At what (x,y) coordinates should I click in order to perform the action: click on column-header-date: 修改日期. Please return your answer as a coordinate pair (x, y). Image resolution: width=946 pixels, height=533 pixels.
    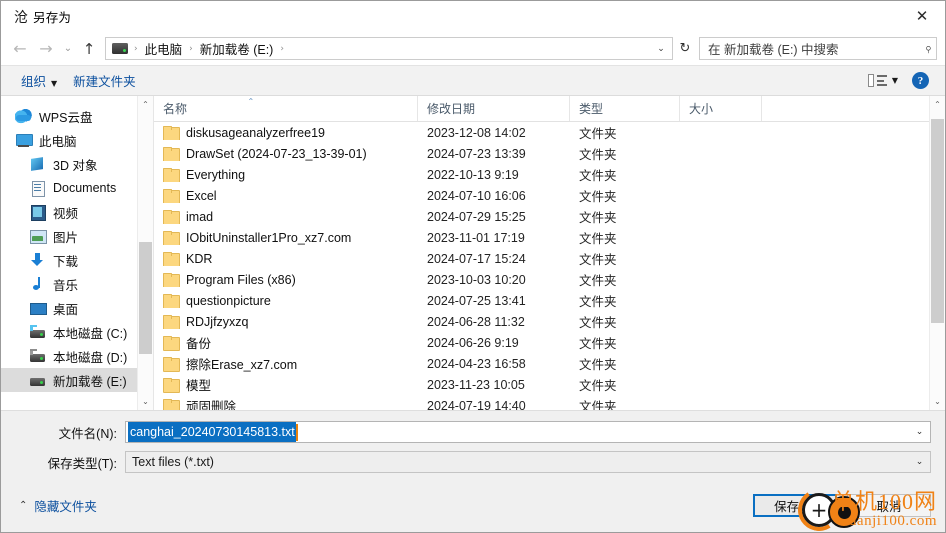
    Looking at the image, I should click on (494, 108).